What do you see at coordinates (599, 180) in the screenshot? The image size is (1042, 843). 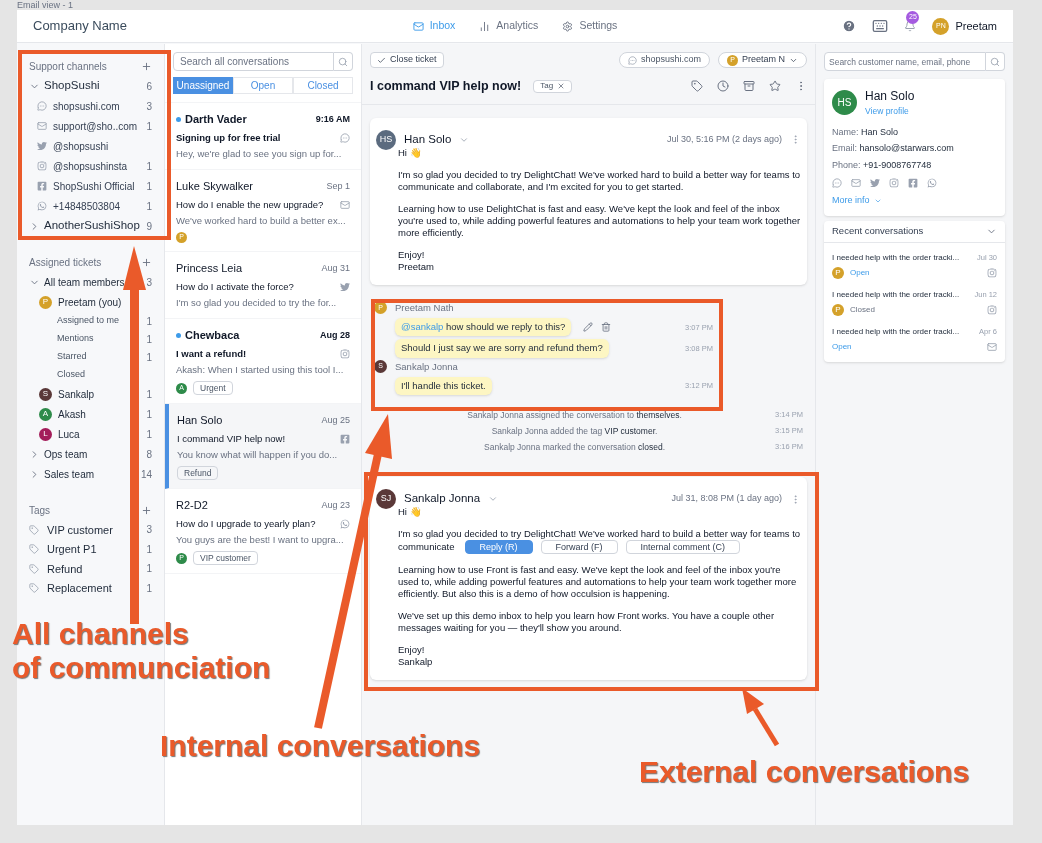 I see `email-paragraph: I'm so glad you decided to try DelightChat! We've worked hard to build a better way for teams to communicate and collaborate, and I'm excited for you to get started.` at bounding box center [599, 180].